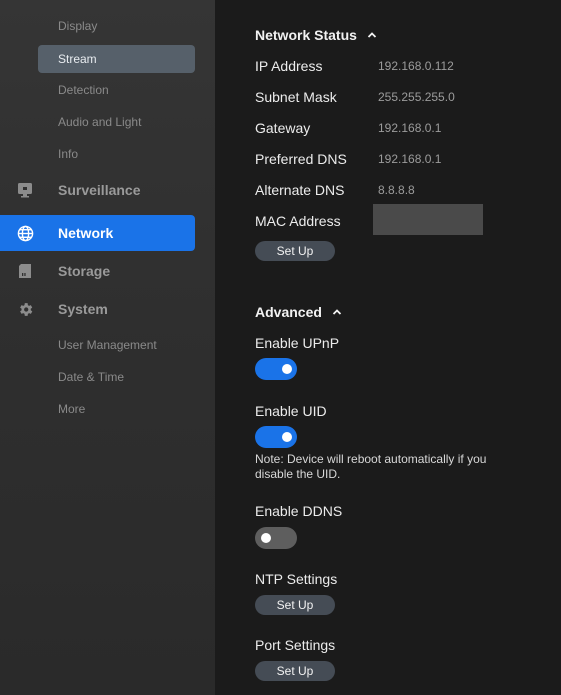 The image size is (561, 695). I want to click on subnet-mask-value: 255.255.255.0, so click(416, 97).